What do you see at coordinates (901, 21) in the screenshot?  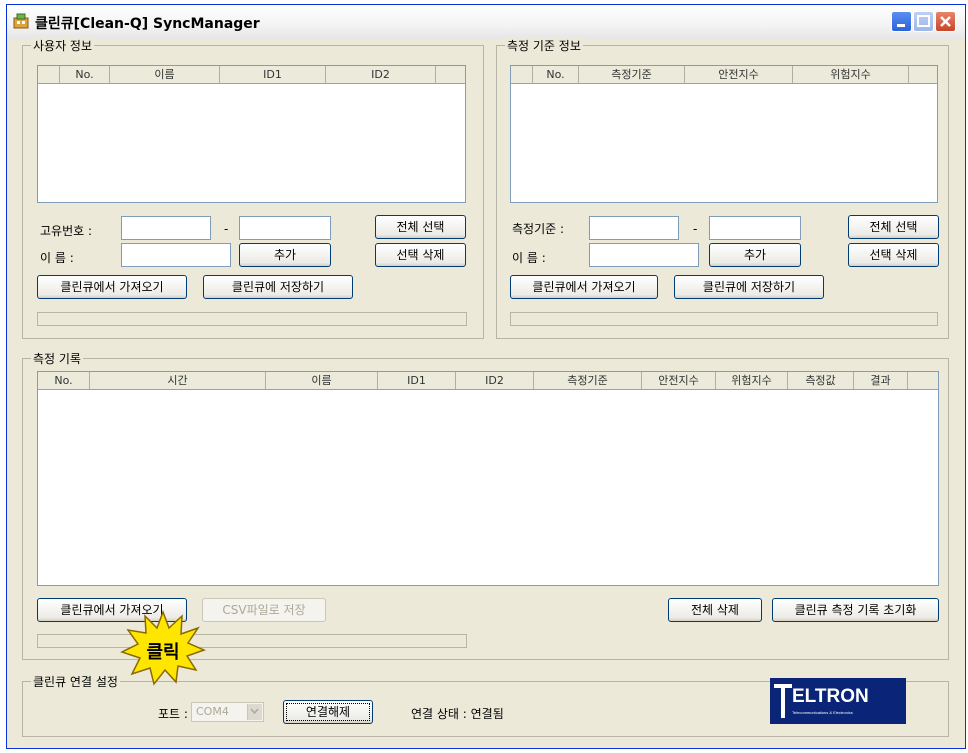 I see `minimize-button` at bounding box center [901, 21].